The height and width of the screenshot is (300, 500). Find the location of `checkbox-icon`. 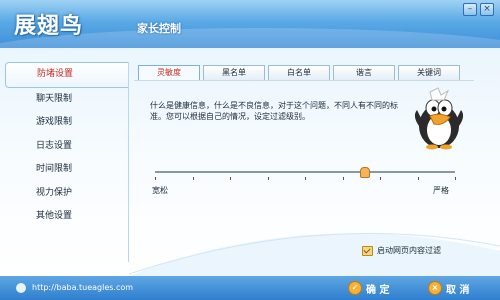

checkbox-icon is located at coordinates (367, 250).